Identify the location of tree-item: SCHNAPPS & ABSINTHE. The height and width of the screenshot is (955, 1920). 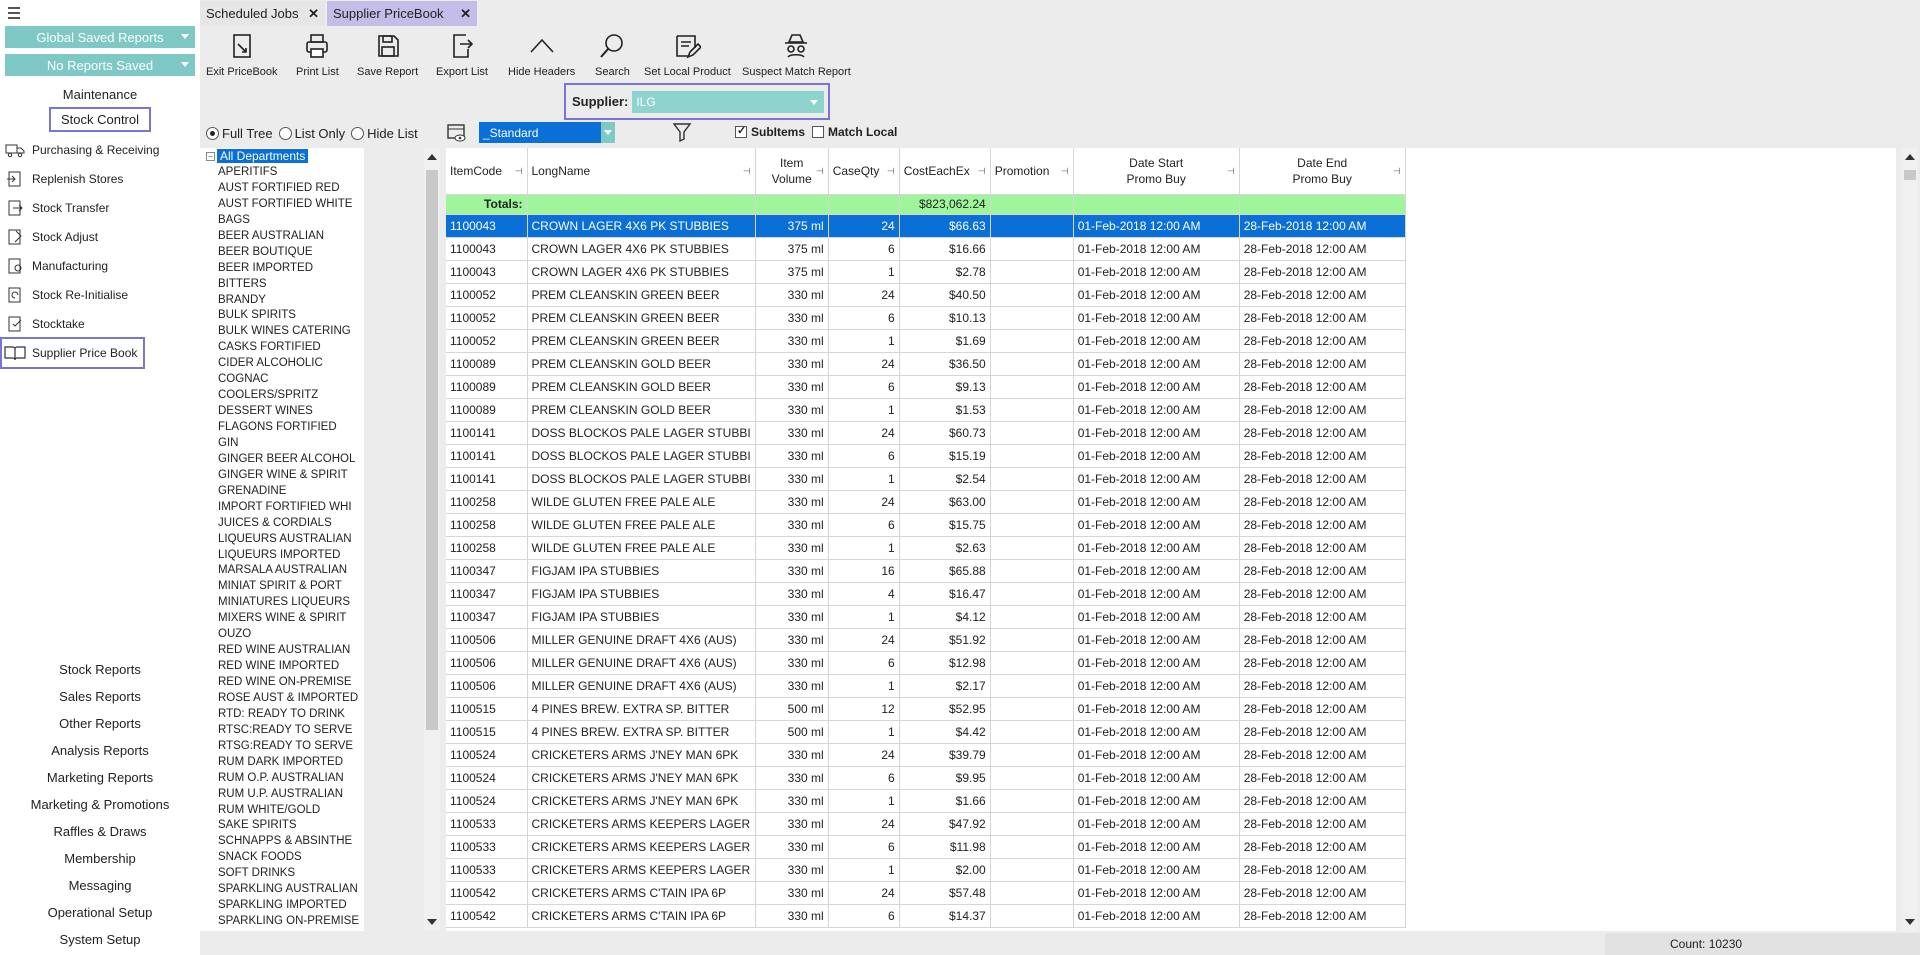
(288, 841).